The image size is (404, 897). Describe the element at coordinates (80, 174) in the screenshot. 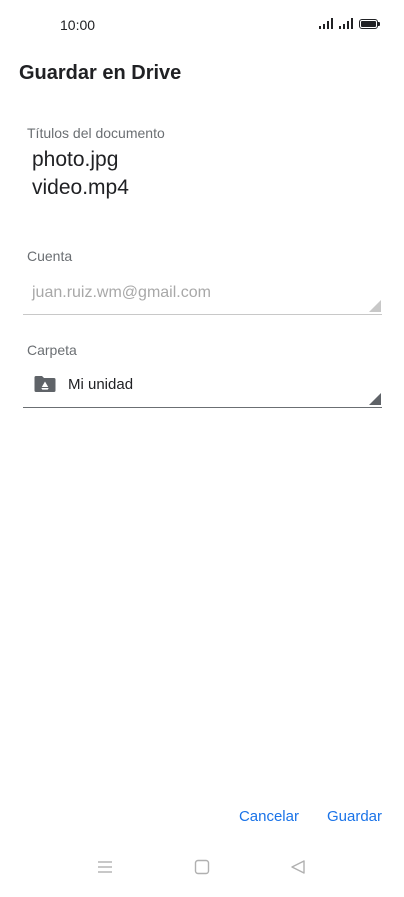

I see `documents-list: photo.jpg video.mp4` at that location.